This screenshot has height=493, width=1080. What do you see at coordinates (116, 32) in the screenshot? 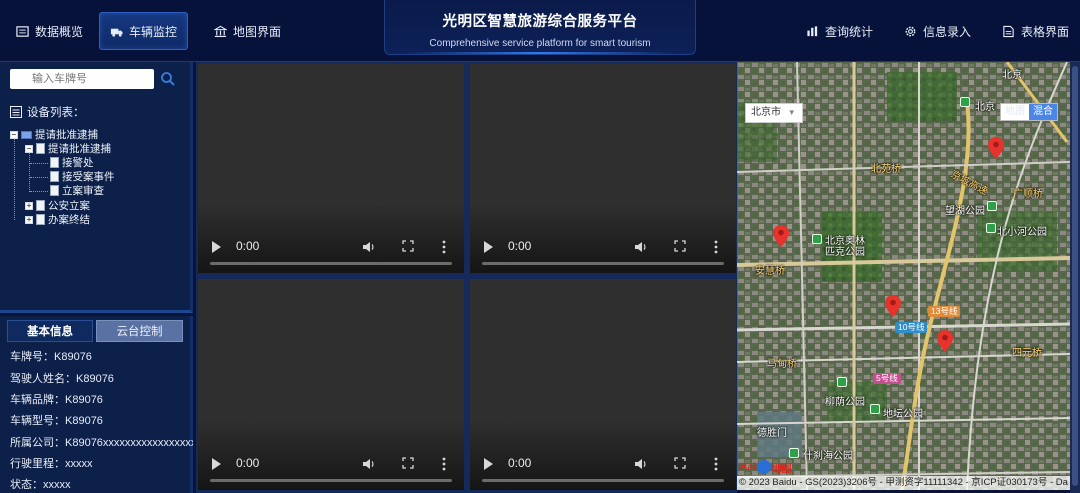
I see `truck-icon` at bounding box center [116, 32].